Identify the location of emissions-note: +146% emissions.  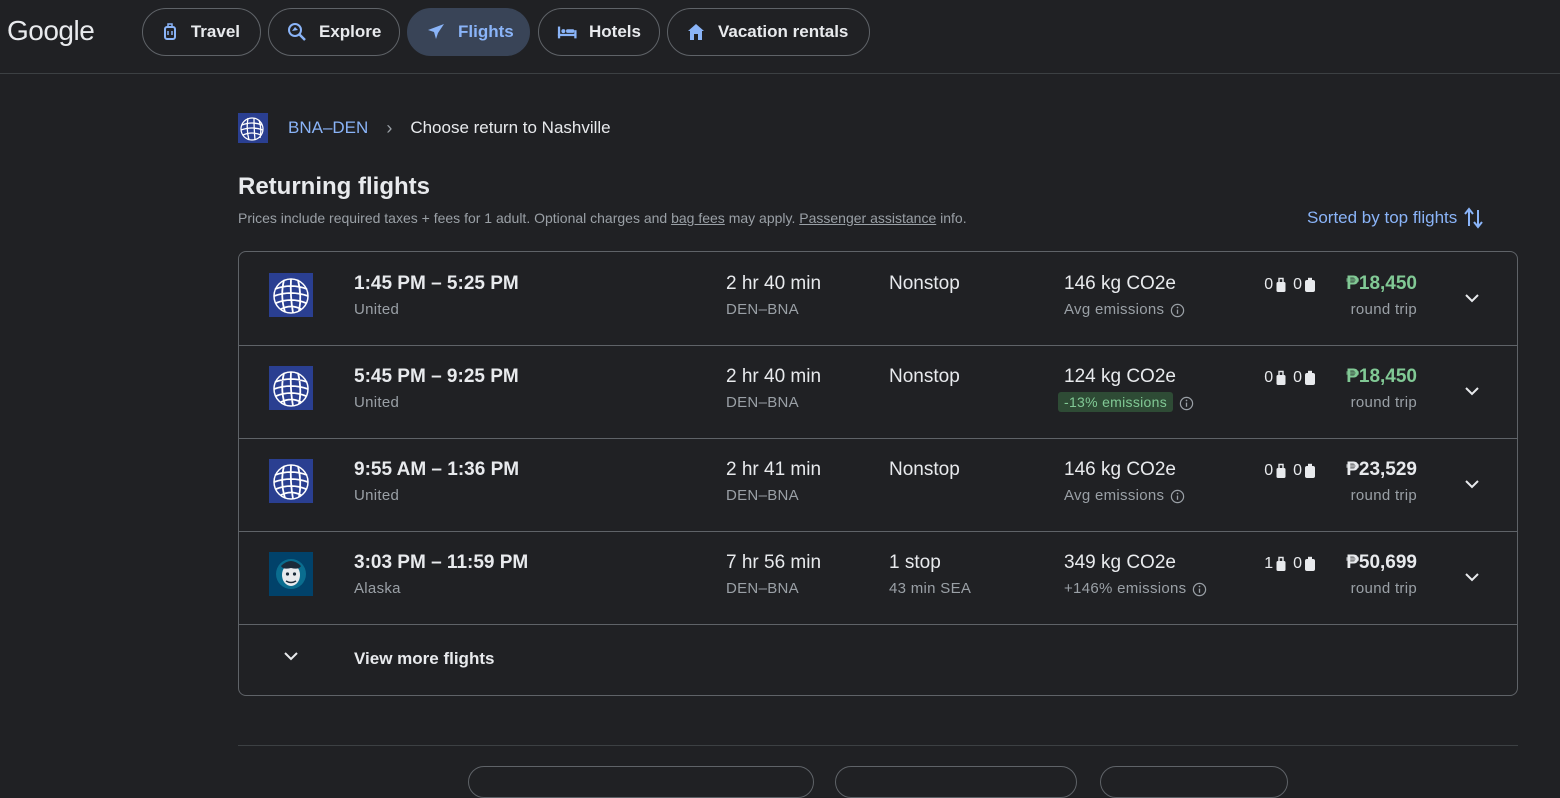
(1125, 588).